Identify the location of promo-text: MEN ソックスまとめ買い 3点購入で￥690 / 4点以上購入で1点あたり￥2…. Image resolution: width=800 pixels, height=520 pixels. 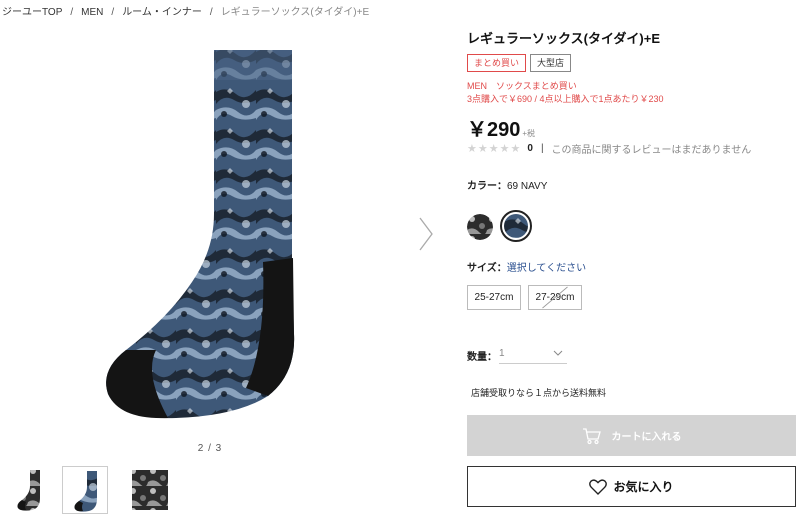
(565, 93).